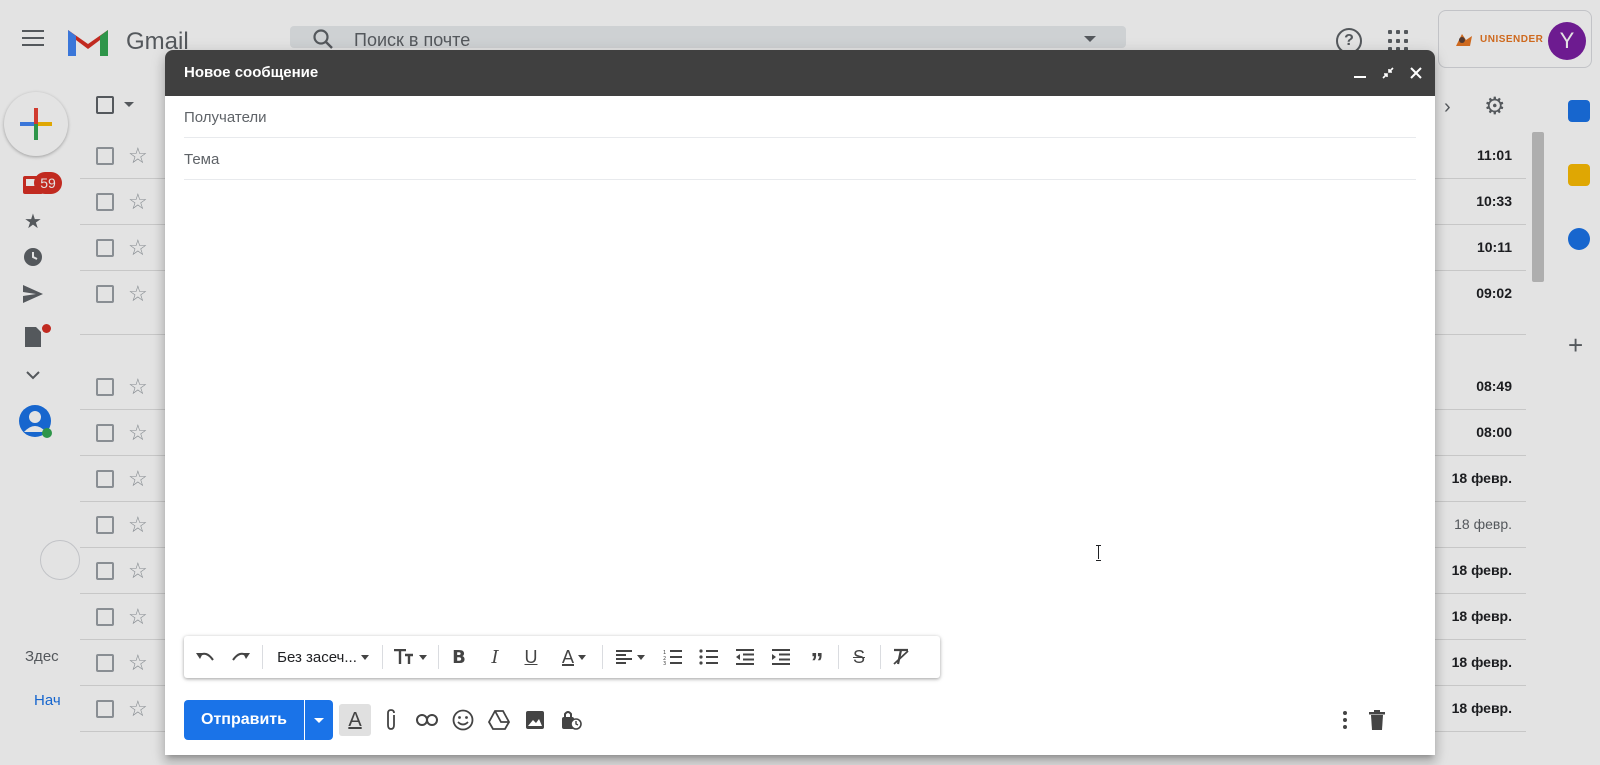 The width and height of the screenshot is (1600, 765). I want to click on send-options-button, so click(319, 720).